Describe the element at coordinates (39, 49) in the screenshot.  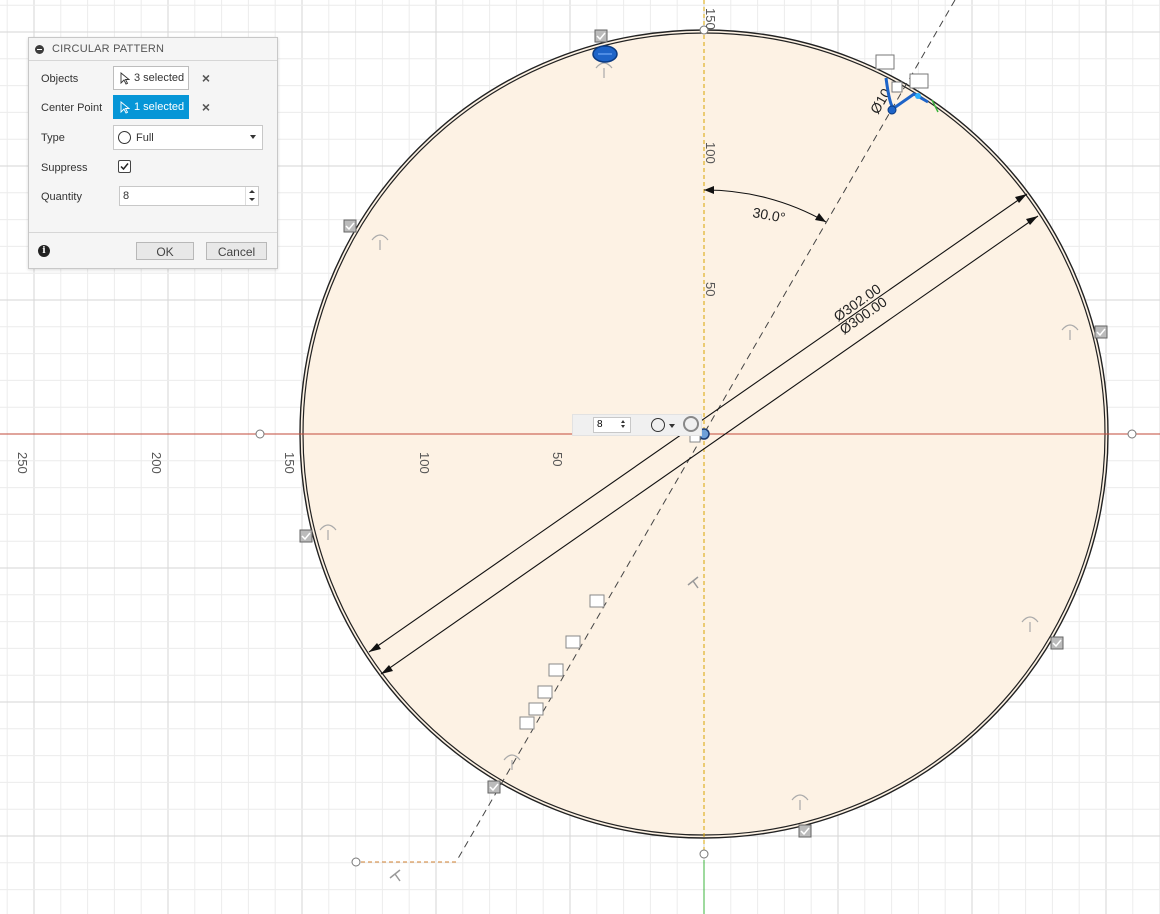
I see `collapse-icon` at that location.